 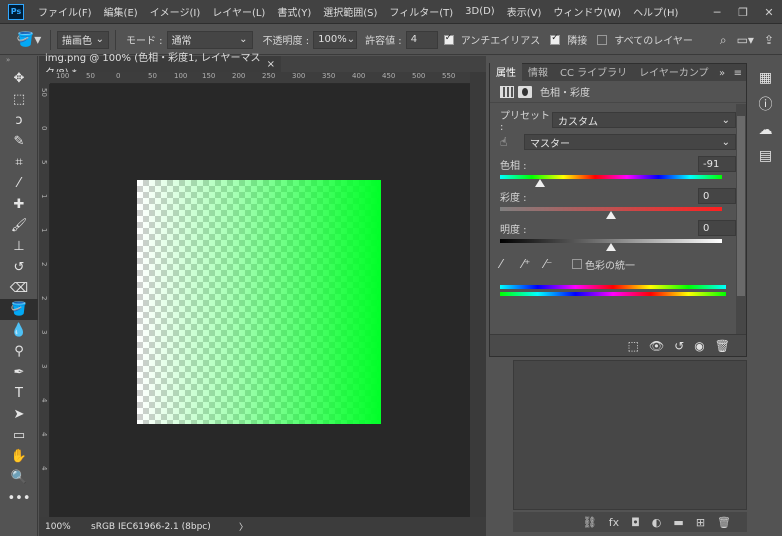 I want to click on fx-icon: fx, so click(x=614, y=522).